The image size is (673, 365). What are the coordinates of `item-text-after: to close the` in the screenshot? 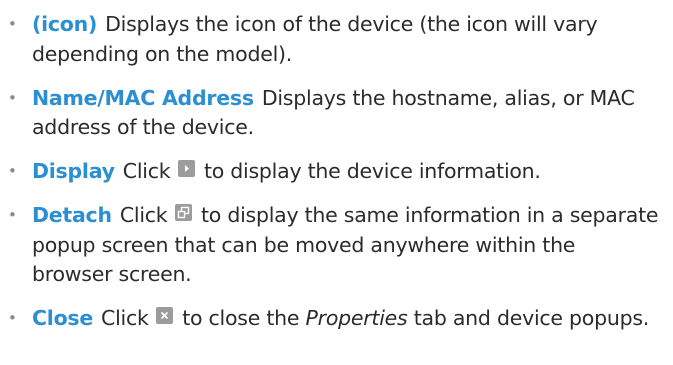 It's located at (241, 318).